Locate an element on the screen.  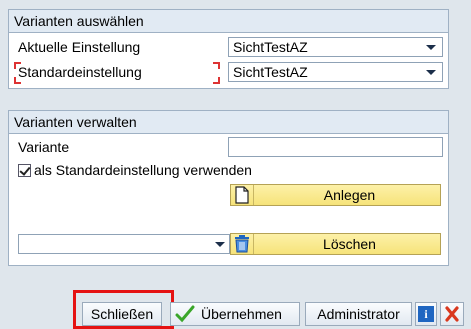
default-setting-label-box: Standardeinstellung is located at coordinates (117, 73).